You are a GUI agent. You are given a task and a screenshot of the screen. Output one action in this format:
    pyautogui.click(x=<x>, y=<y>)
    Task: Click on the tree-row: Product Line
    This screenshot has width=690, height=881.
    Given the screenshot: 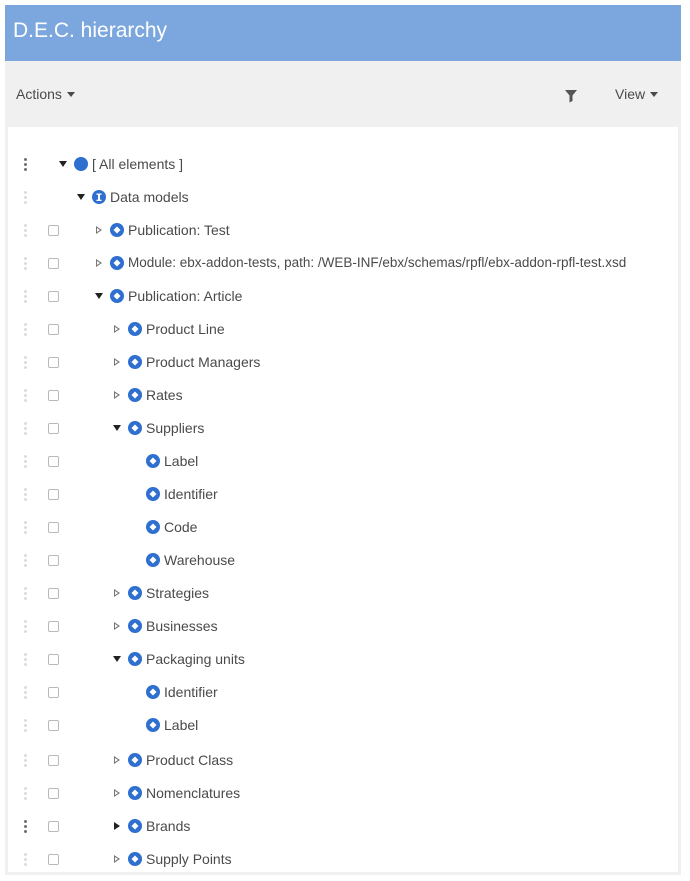 What is the action you would take?
    pyautogui.click(x=343, y=329)
    